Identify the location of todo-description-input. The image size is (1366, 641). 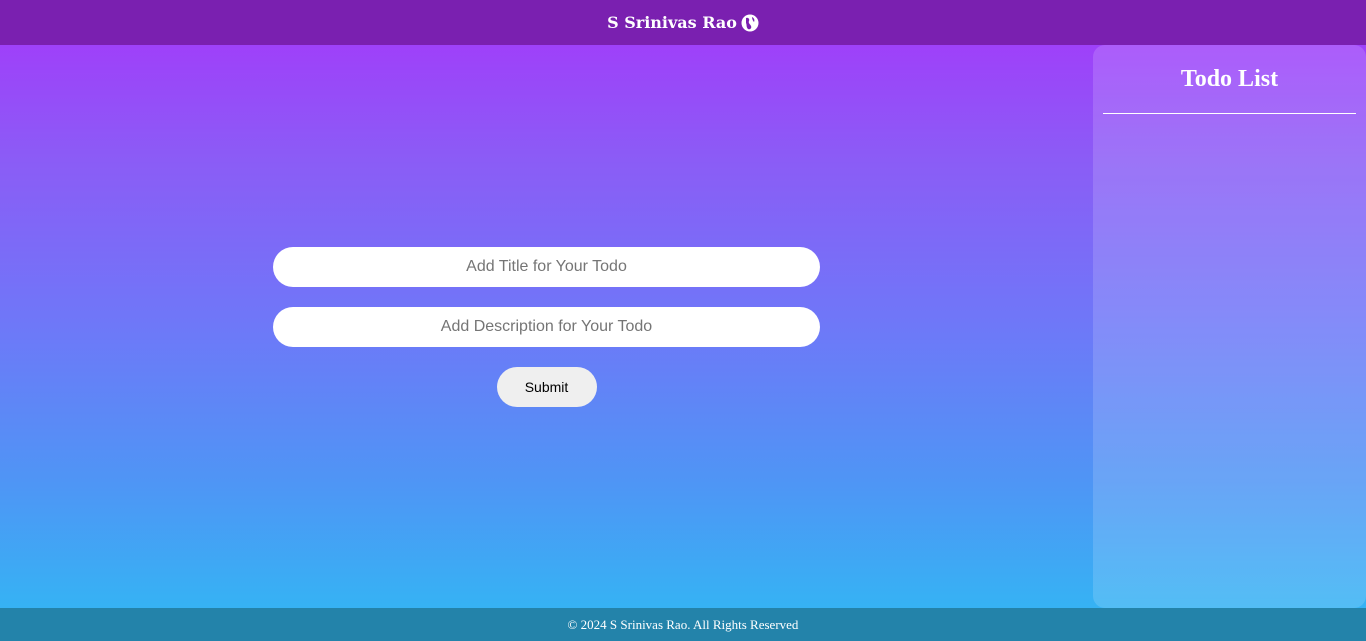
(546, 327).